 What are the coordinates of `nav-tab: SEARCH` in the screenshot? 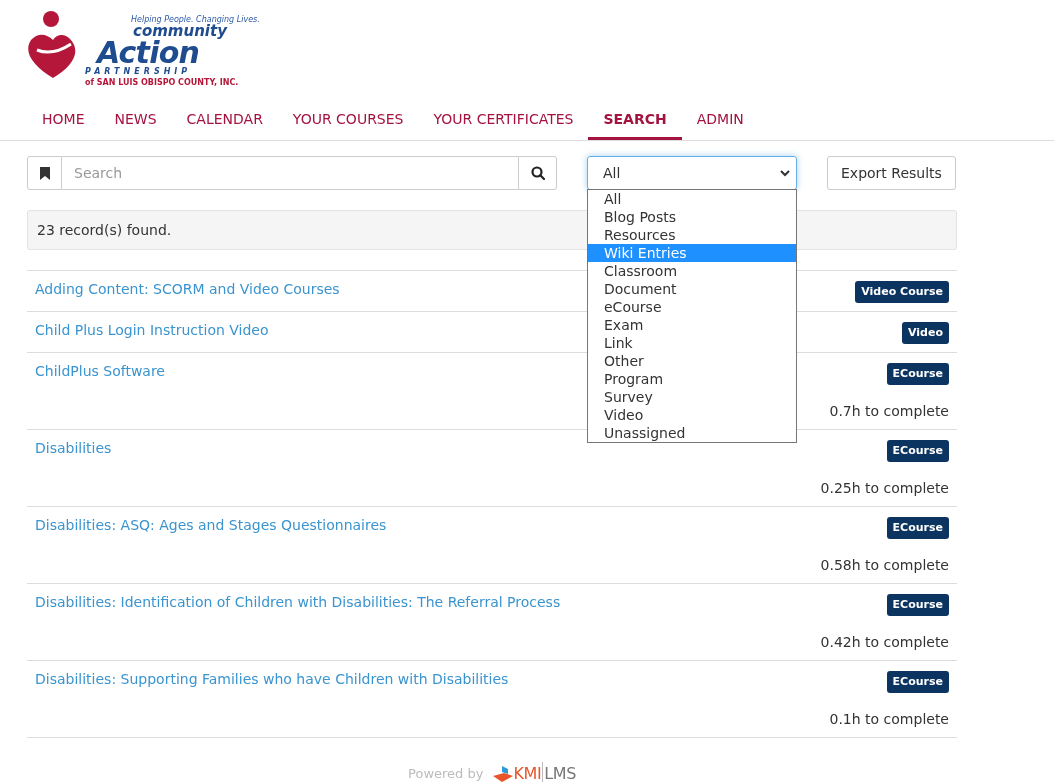 It's located at (635, 120).